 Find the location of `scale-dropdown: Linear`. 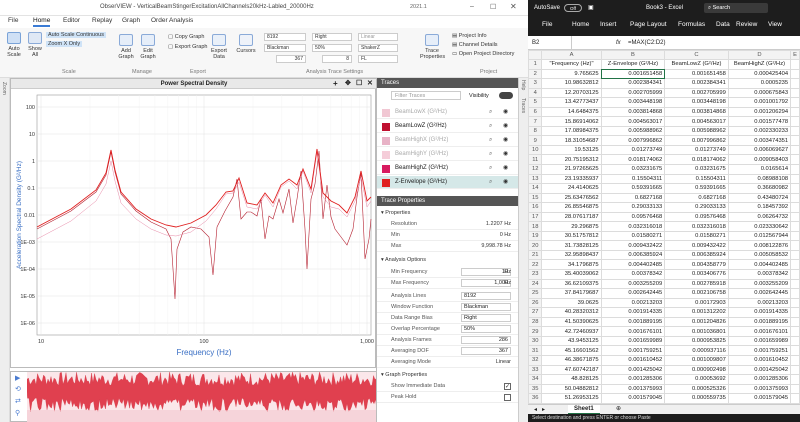

scale-dropdown: Linear is located at coordinates (378, 37).